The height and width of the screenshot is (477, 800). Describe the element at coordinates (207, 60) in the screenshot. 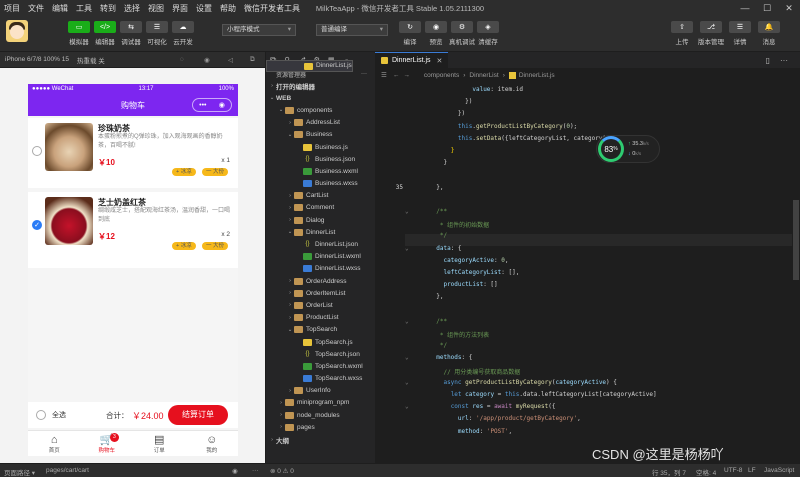

I see `record-icon: ◉` at that location.